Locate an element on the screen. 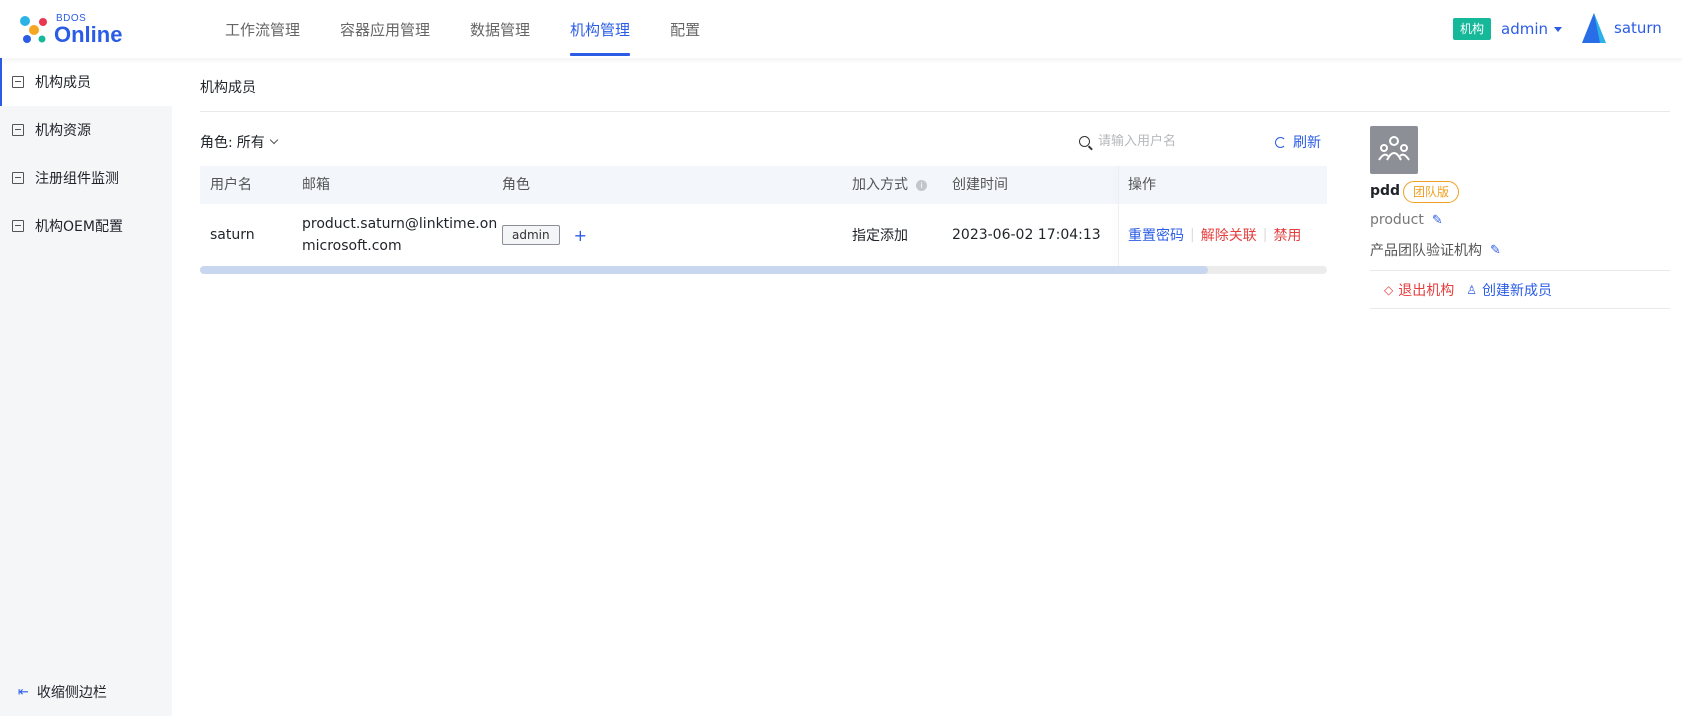 The image size is (1683, 716). page-title: 机构成员 is located at coordinates (228, 88).